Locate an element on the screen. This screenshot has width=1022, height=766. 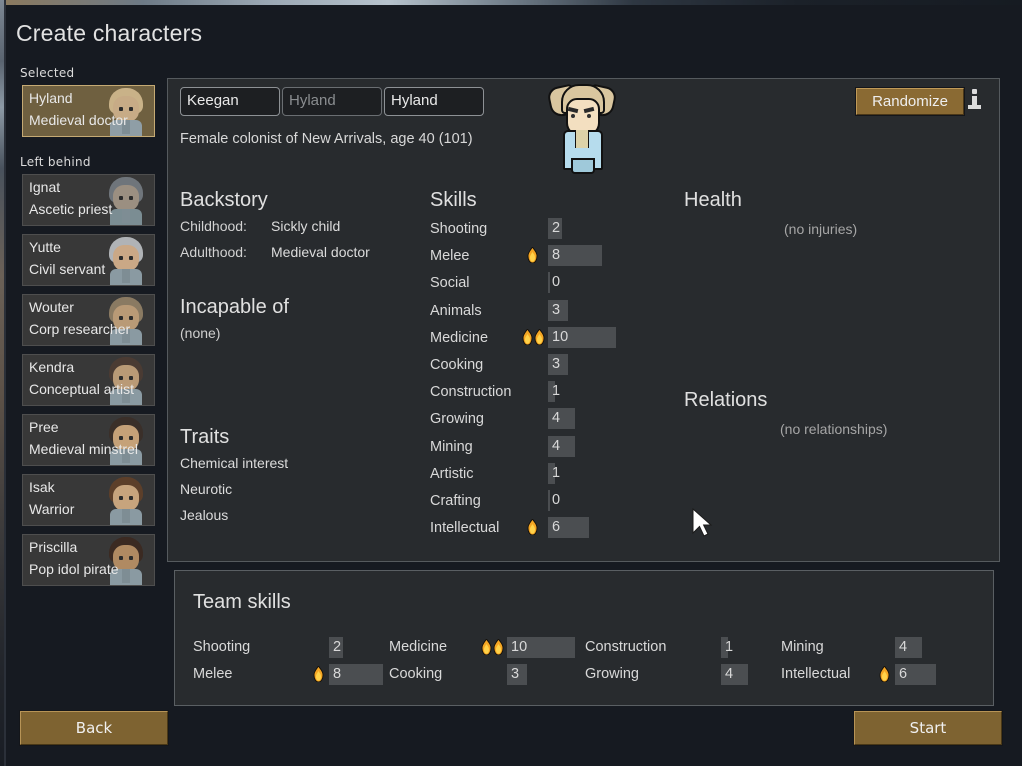
pawn-name: Ignat is located at coordinates (45, 187).